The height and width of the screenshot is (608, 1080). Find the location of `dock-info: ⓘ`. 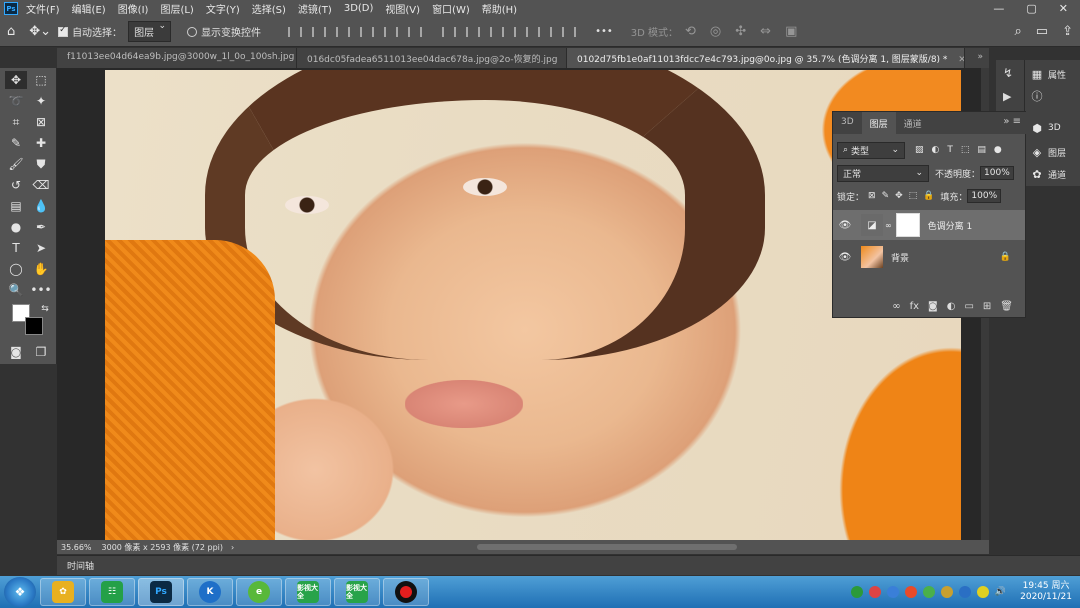

dock-info: ⓘ is located at coordinates (1037, 96).